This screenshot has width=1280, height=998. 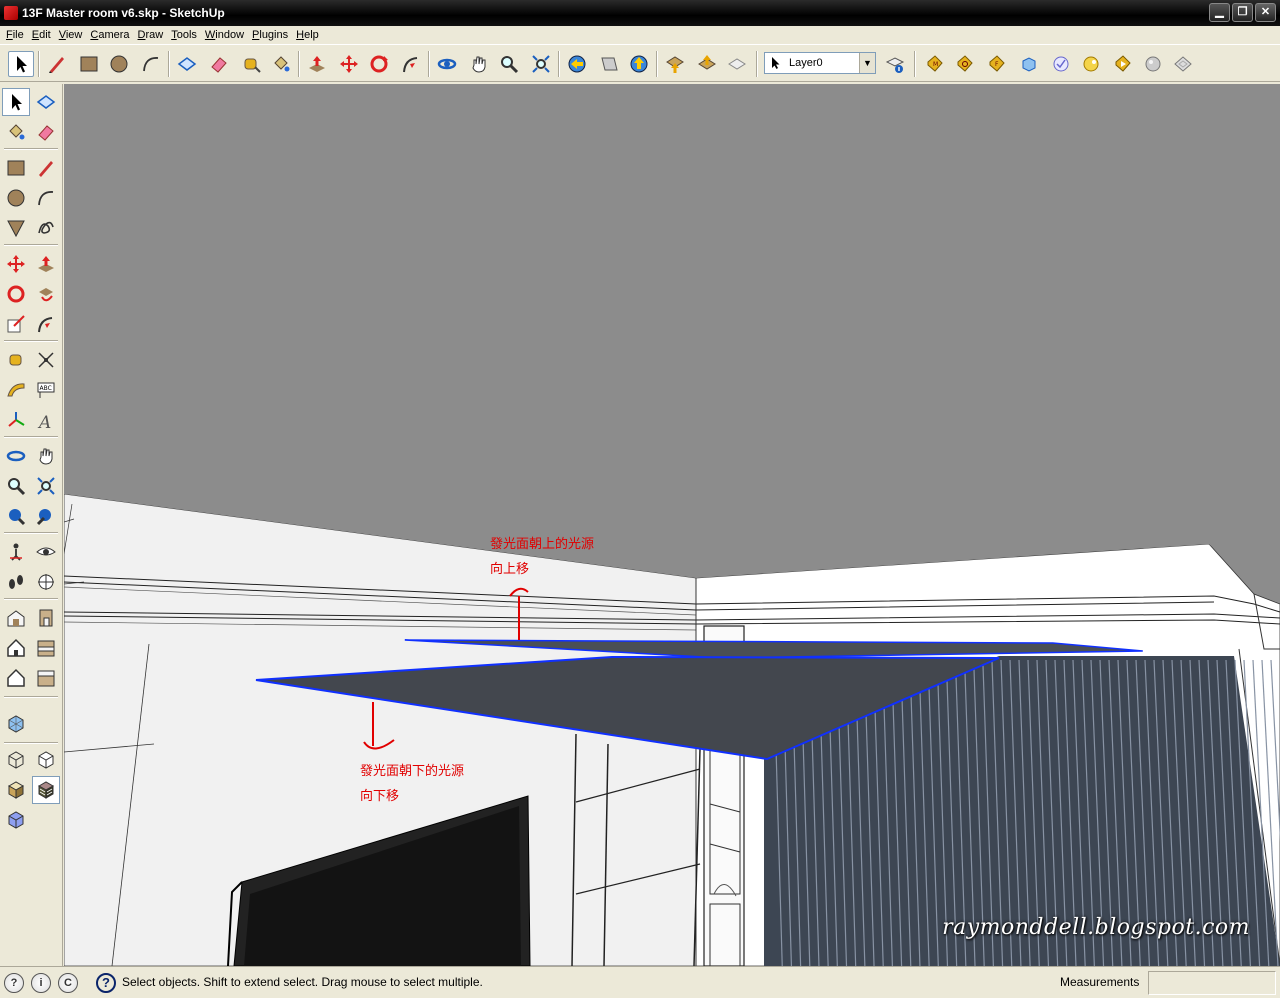 I want to click on zoom-window-left-button, so click(x=16, y=516).